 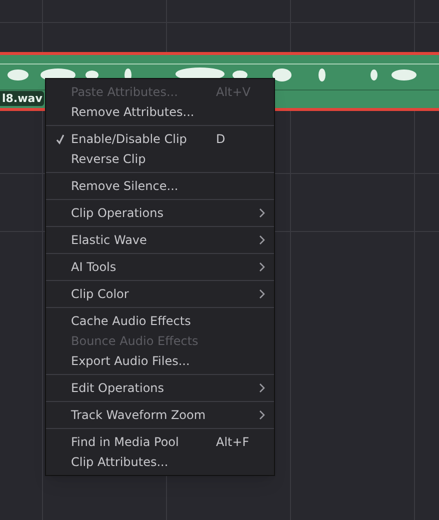 What do you see at coordinates (233, 92) in the screenshot?
I see `shortcut-label: Alt+V` at bounding box center [233, 92].